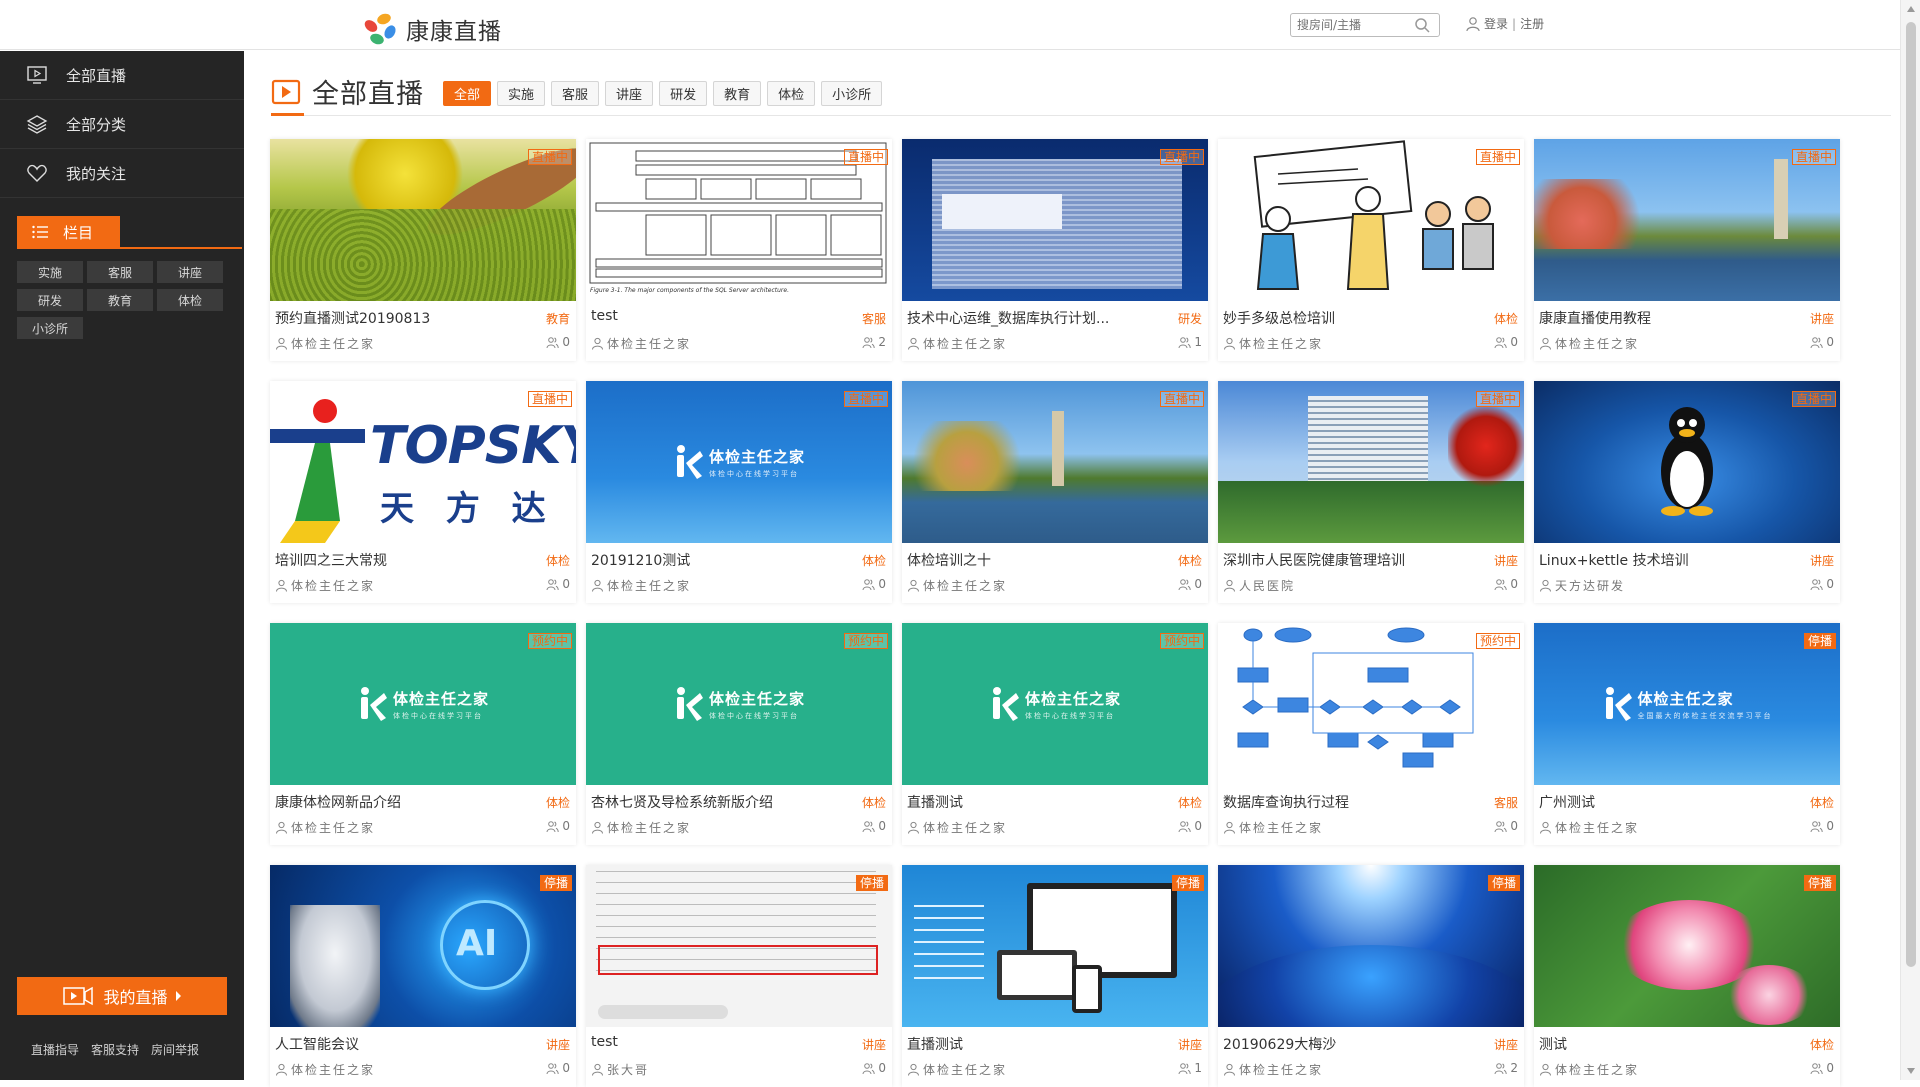 The height and width of the screenshot is (1087, 1920). Describe the element at coordinates (739, 462) in the screenshot. I see `room-thumbnail: 体检主任之家 体检中心在线学习平台 直播中` at that location.